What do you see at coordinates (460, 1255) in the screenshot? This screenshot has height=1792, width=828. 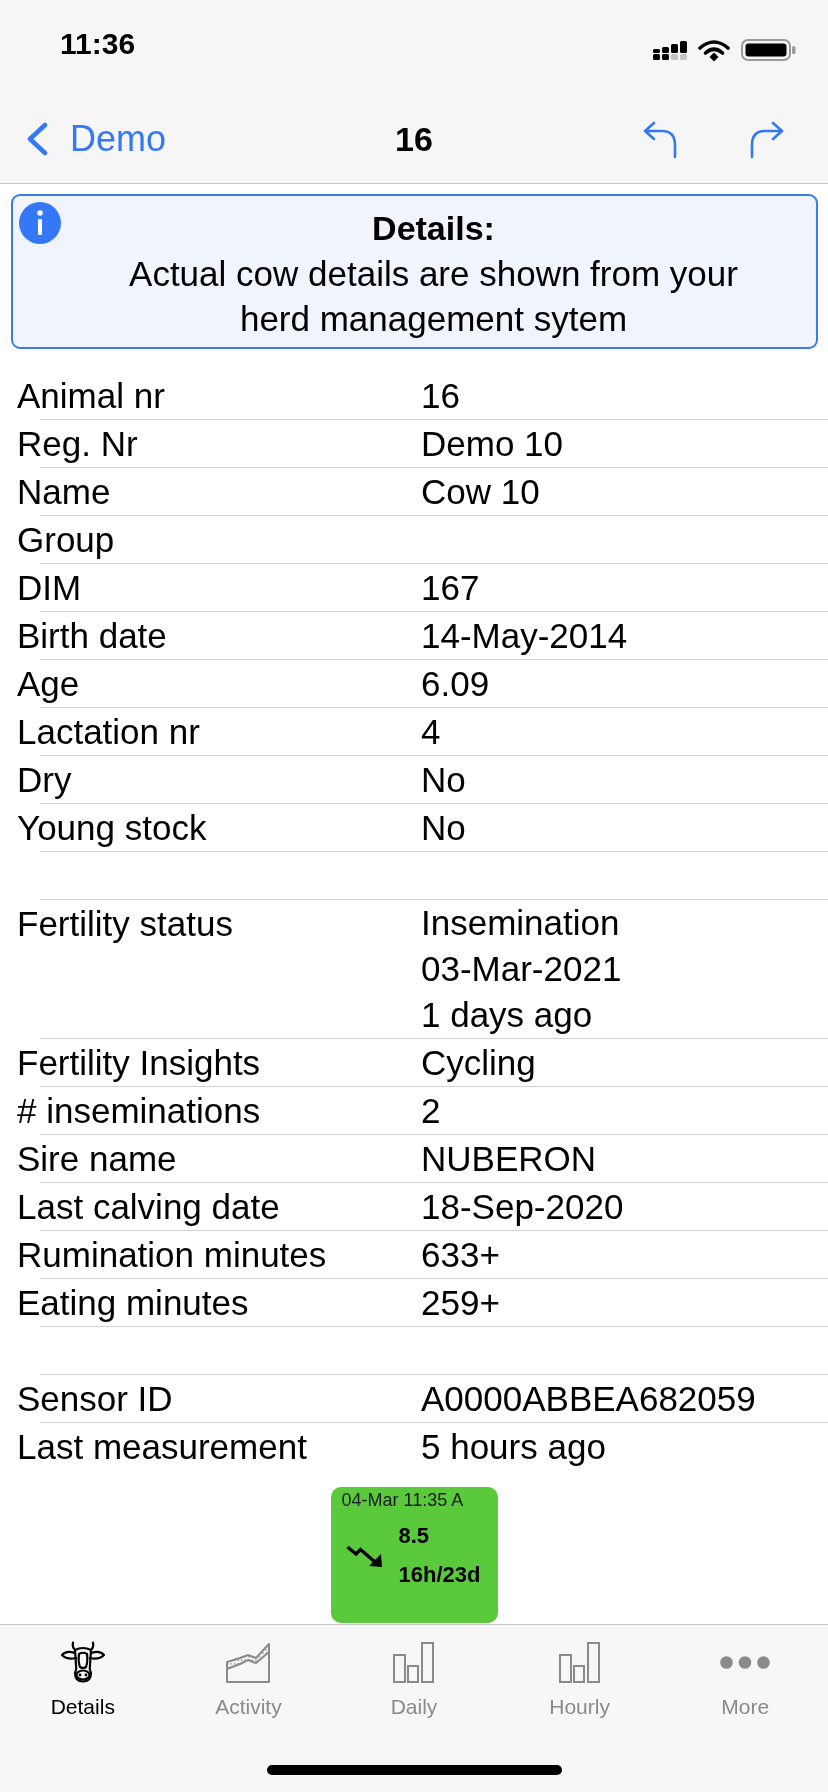 I see `field-value: 633+` at bounding box center [460, 1255].